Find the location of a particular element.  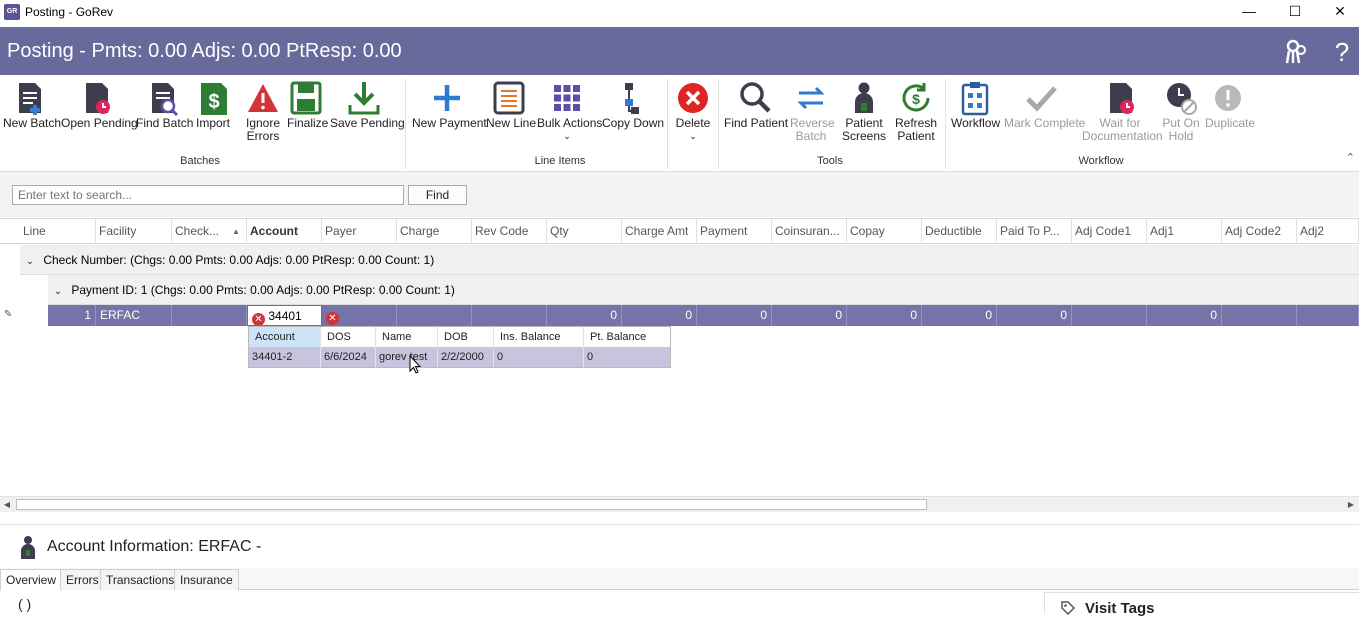

new-payment-button: New Payment is located at coordinates (449, 104).